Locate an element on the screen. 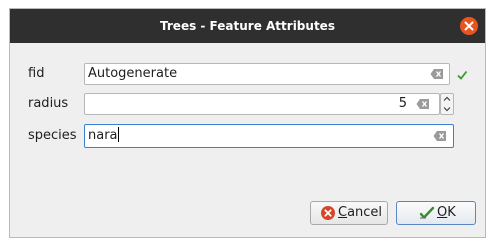  species-value: nara is located at coordinates (103, 135).